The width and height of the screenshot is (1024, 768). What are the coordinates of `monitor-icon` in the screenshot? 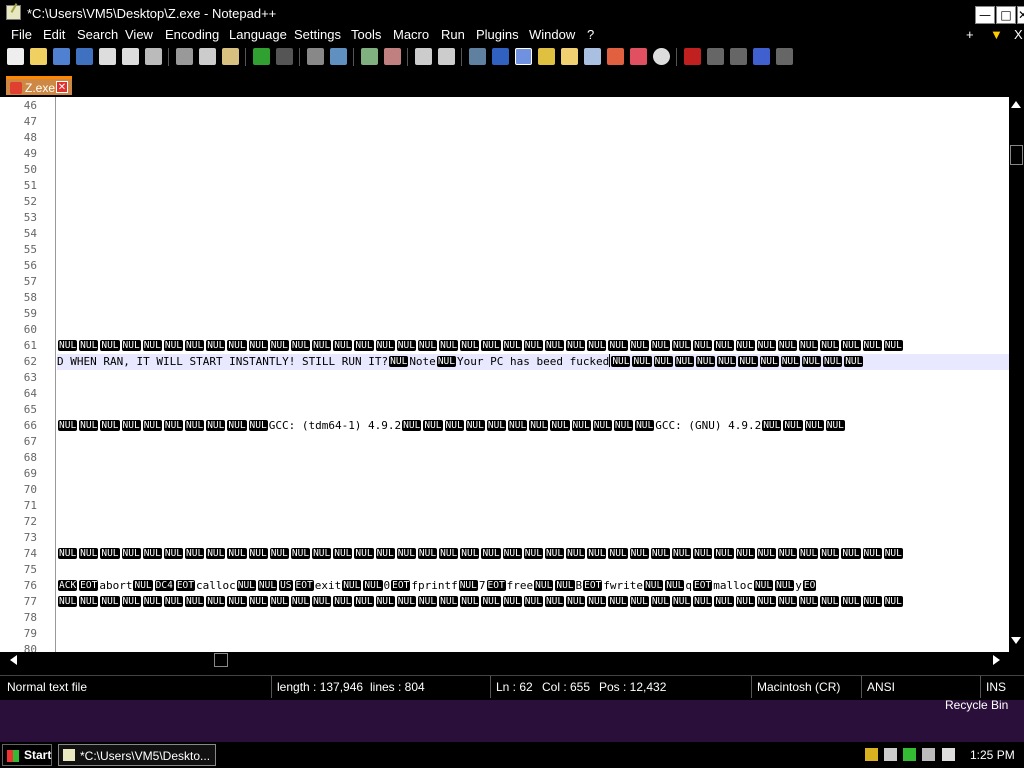 It's located at (638, 56).